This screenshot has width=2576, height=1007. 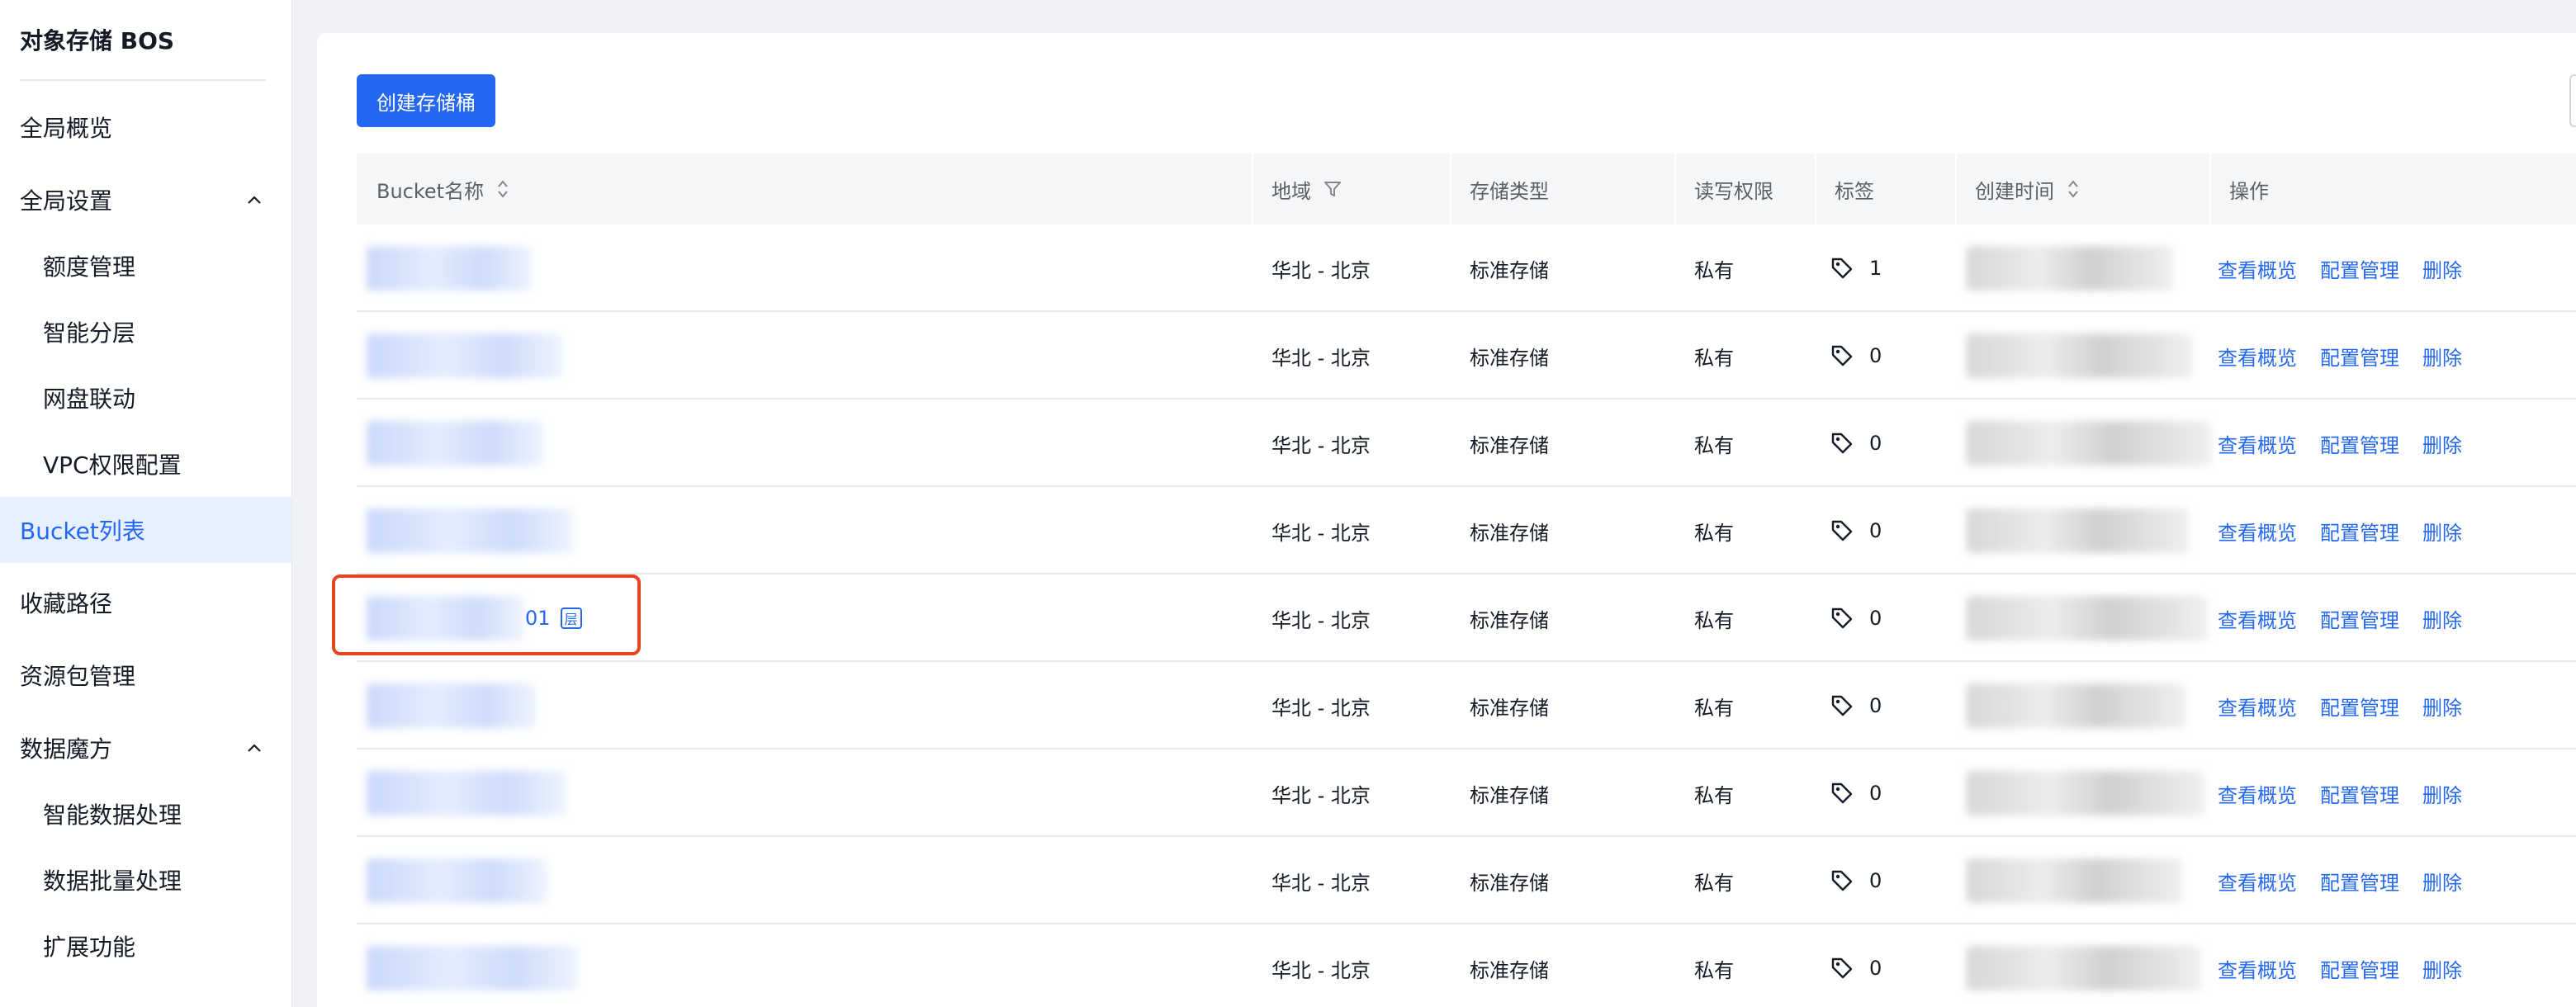 What do you see at coordinates (66, 201) in the screenshot?
I see `sidebar-item-label: 全局设置` at bounding box center [66, 201].